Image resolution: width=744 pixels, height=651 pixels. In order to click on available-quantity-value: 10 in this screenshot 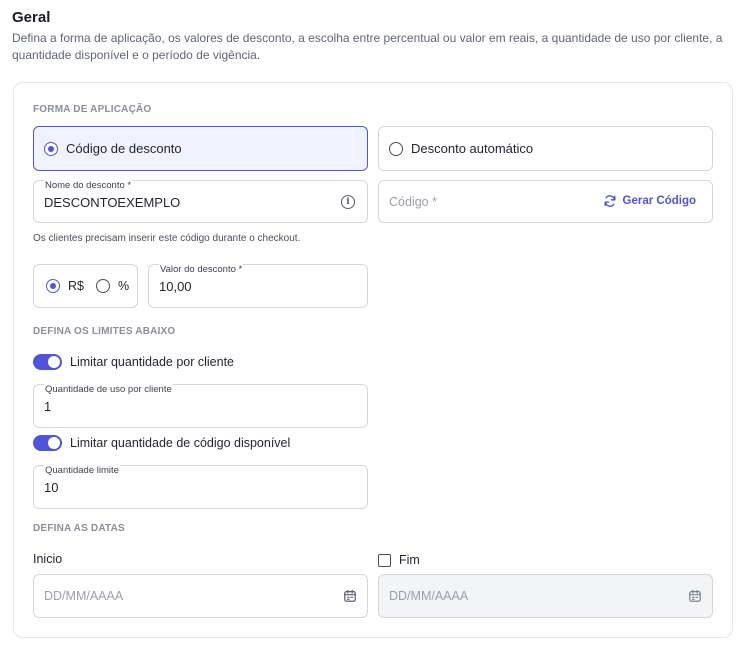, I will do `click(51, 487)`.